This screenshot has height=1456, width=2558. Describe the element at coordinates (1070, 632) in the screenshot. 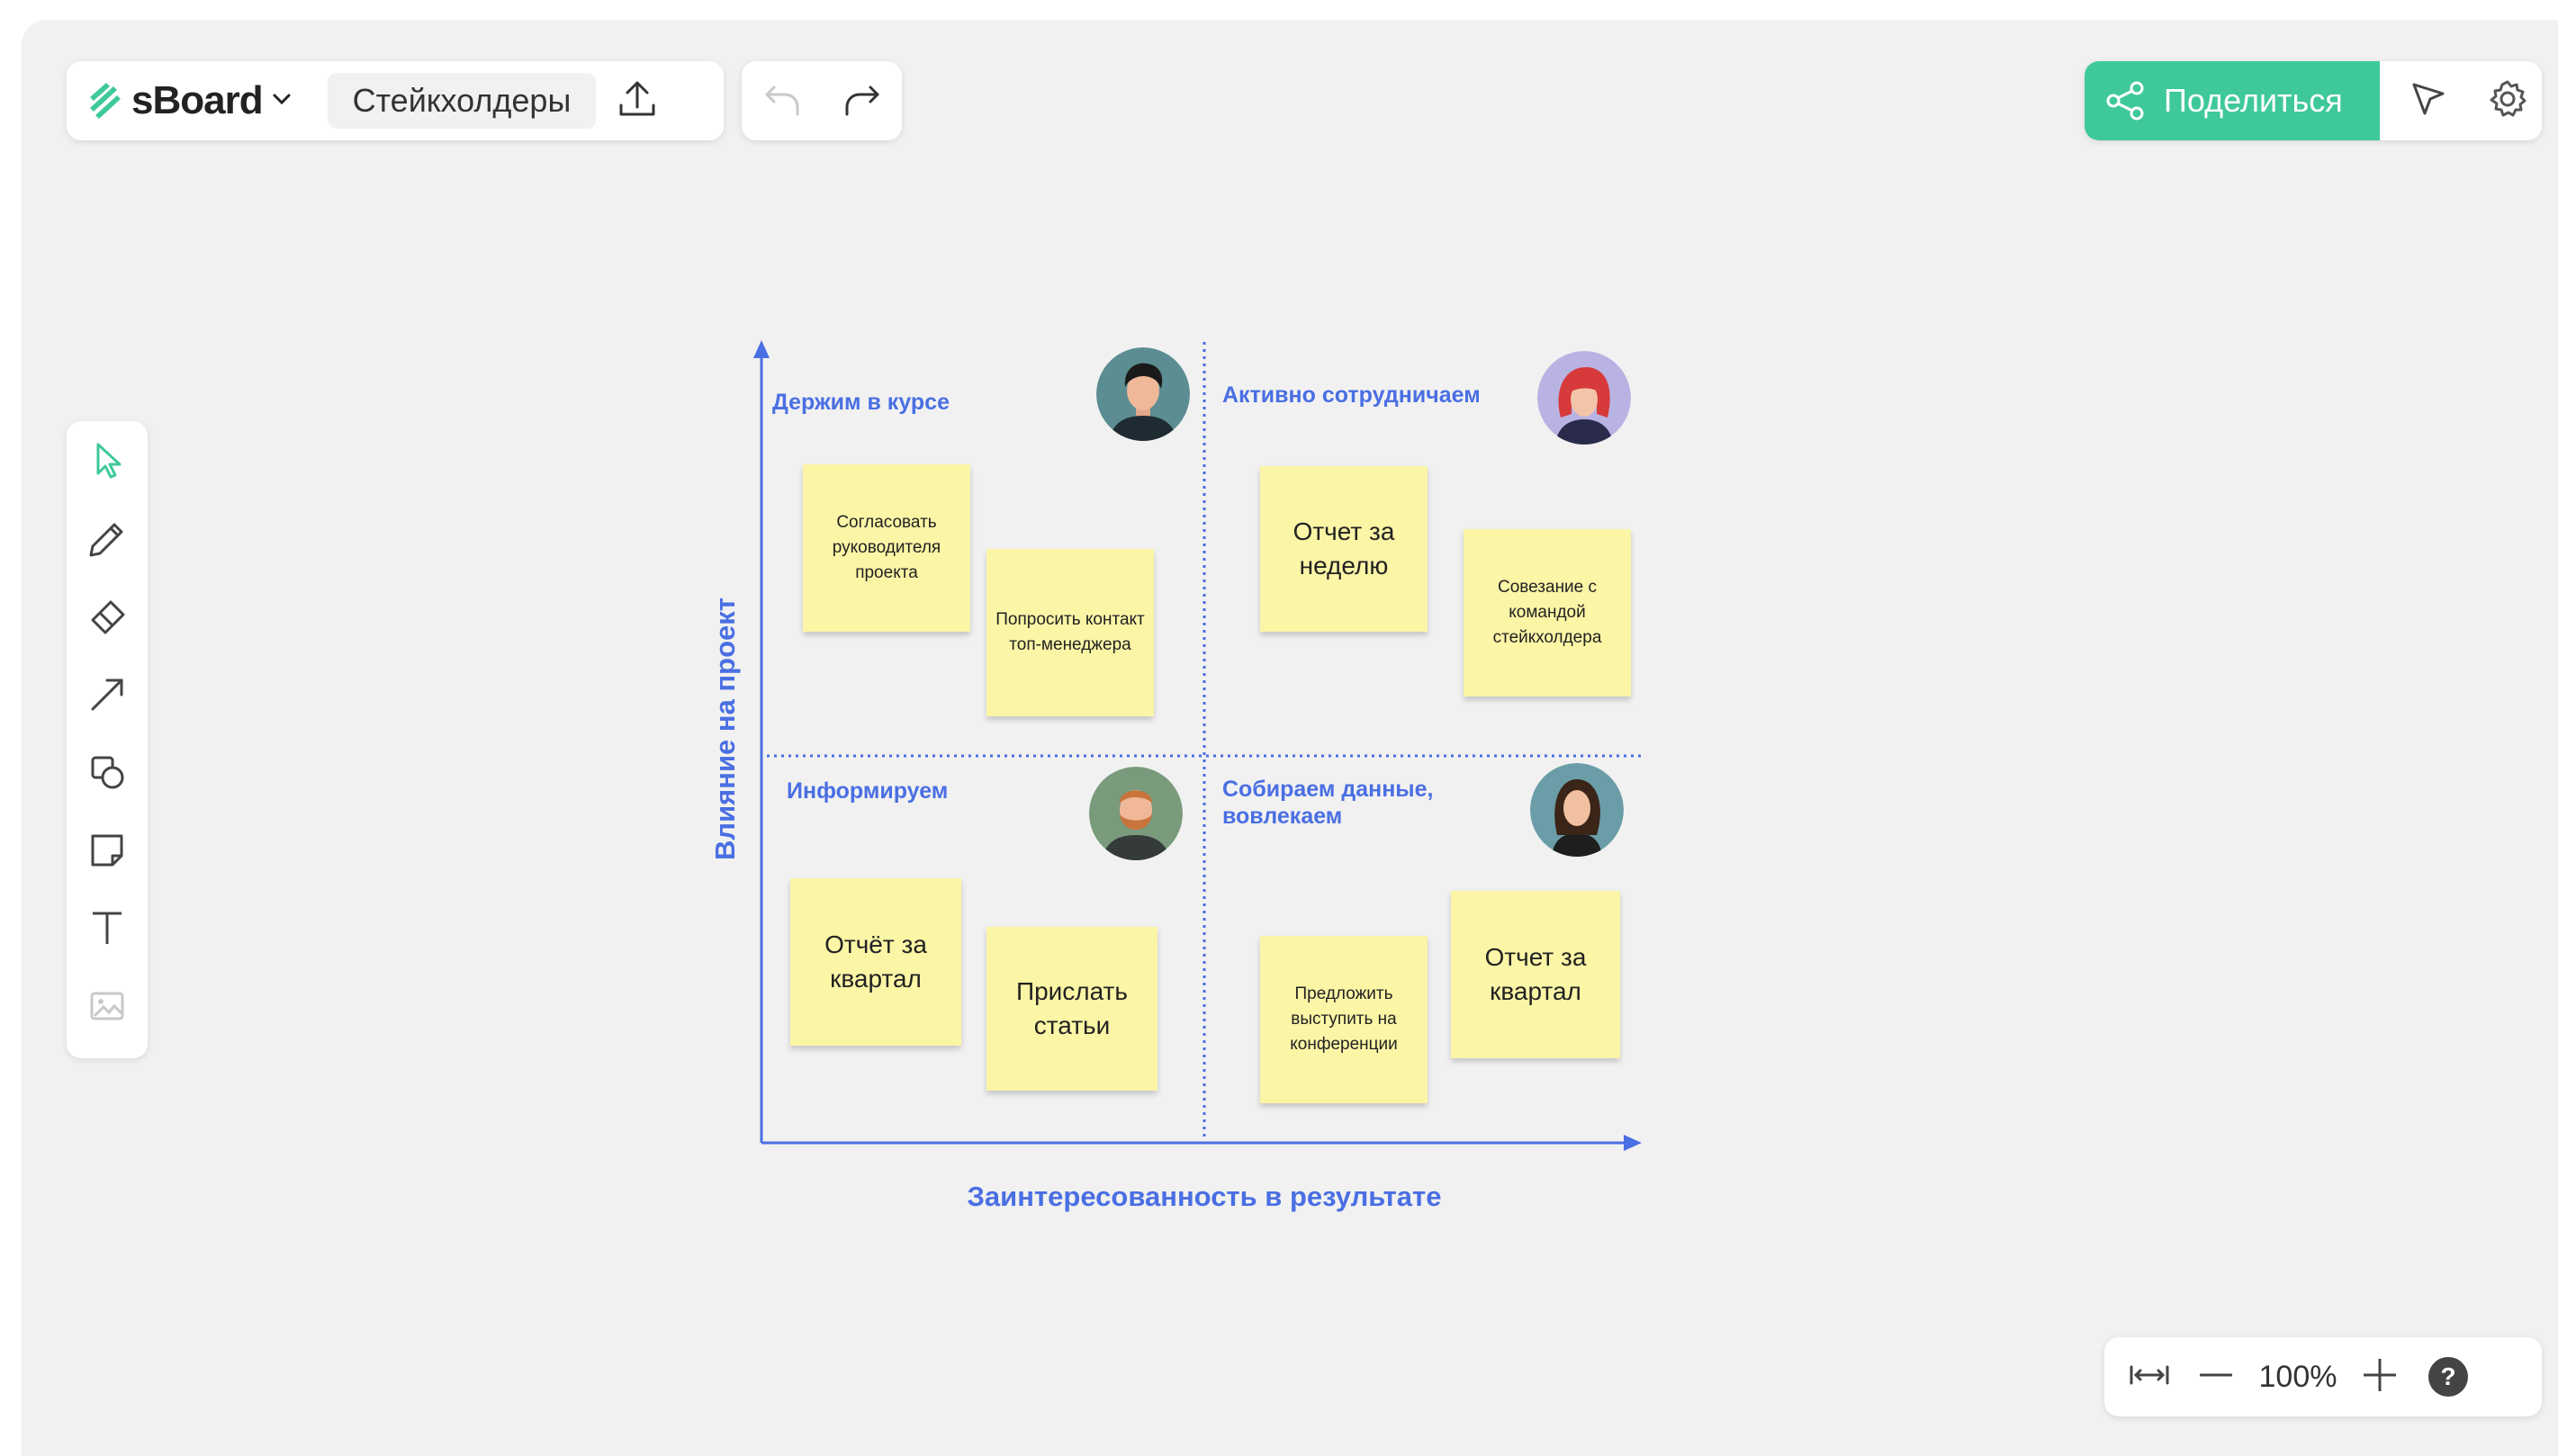

I see `sticky-note: Попросить контакт топ-менеджера` at that location.